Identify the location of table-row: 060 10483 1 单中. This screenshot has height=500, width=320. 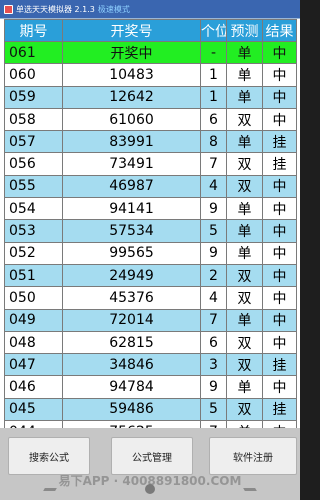
(150, 75).